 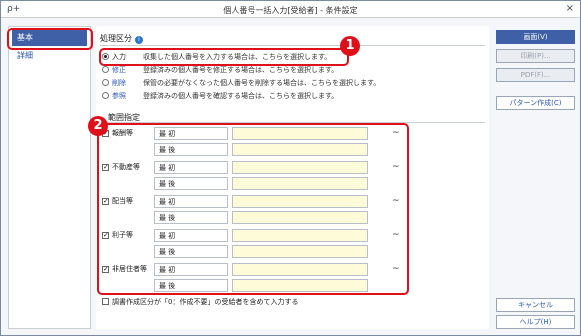 I want to click on screen-button: 画面(V), so click(x=535, y=37).